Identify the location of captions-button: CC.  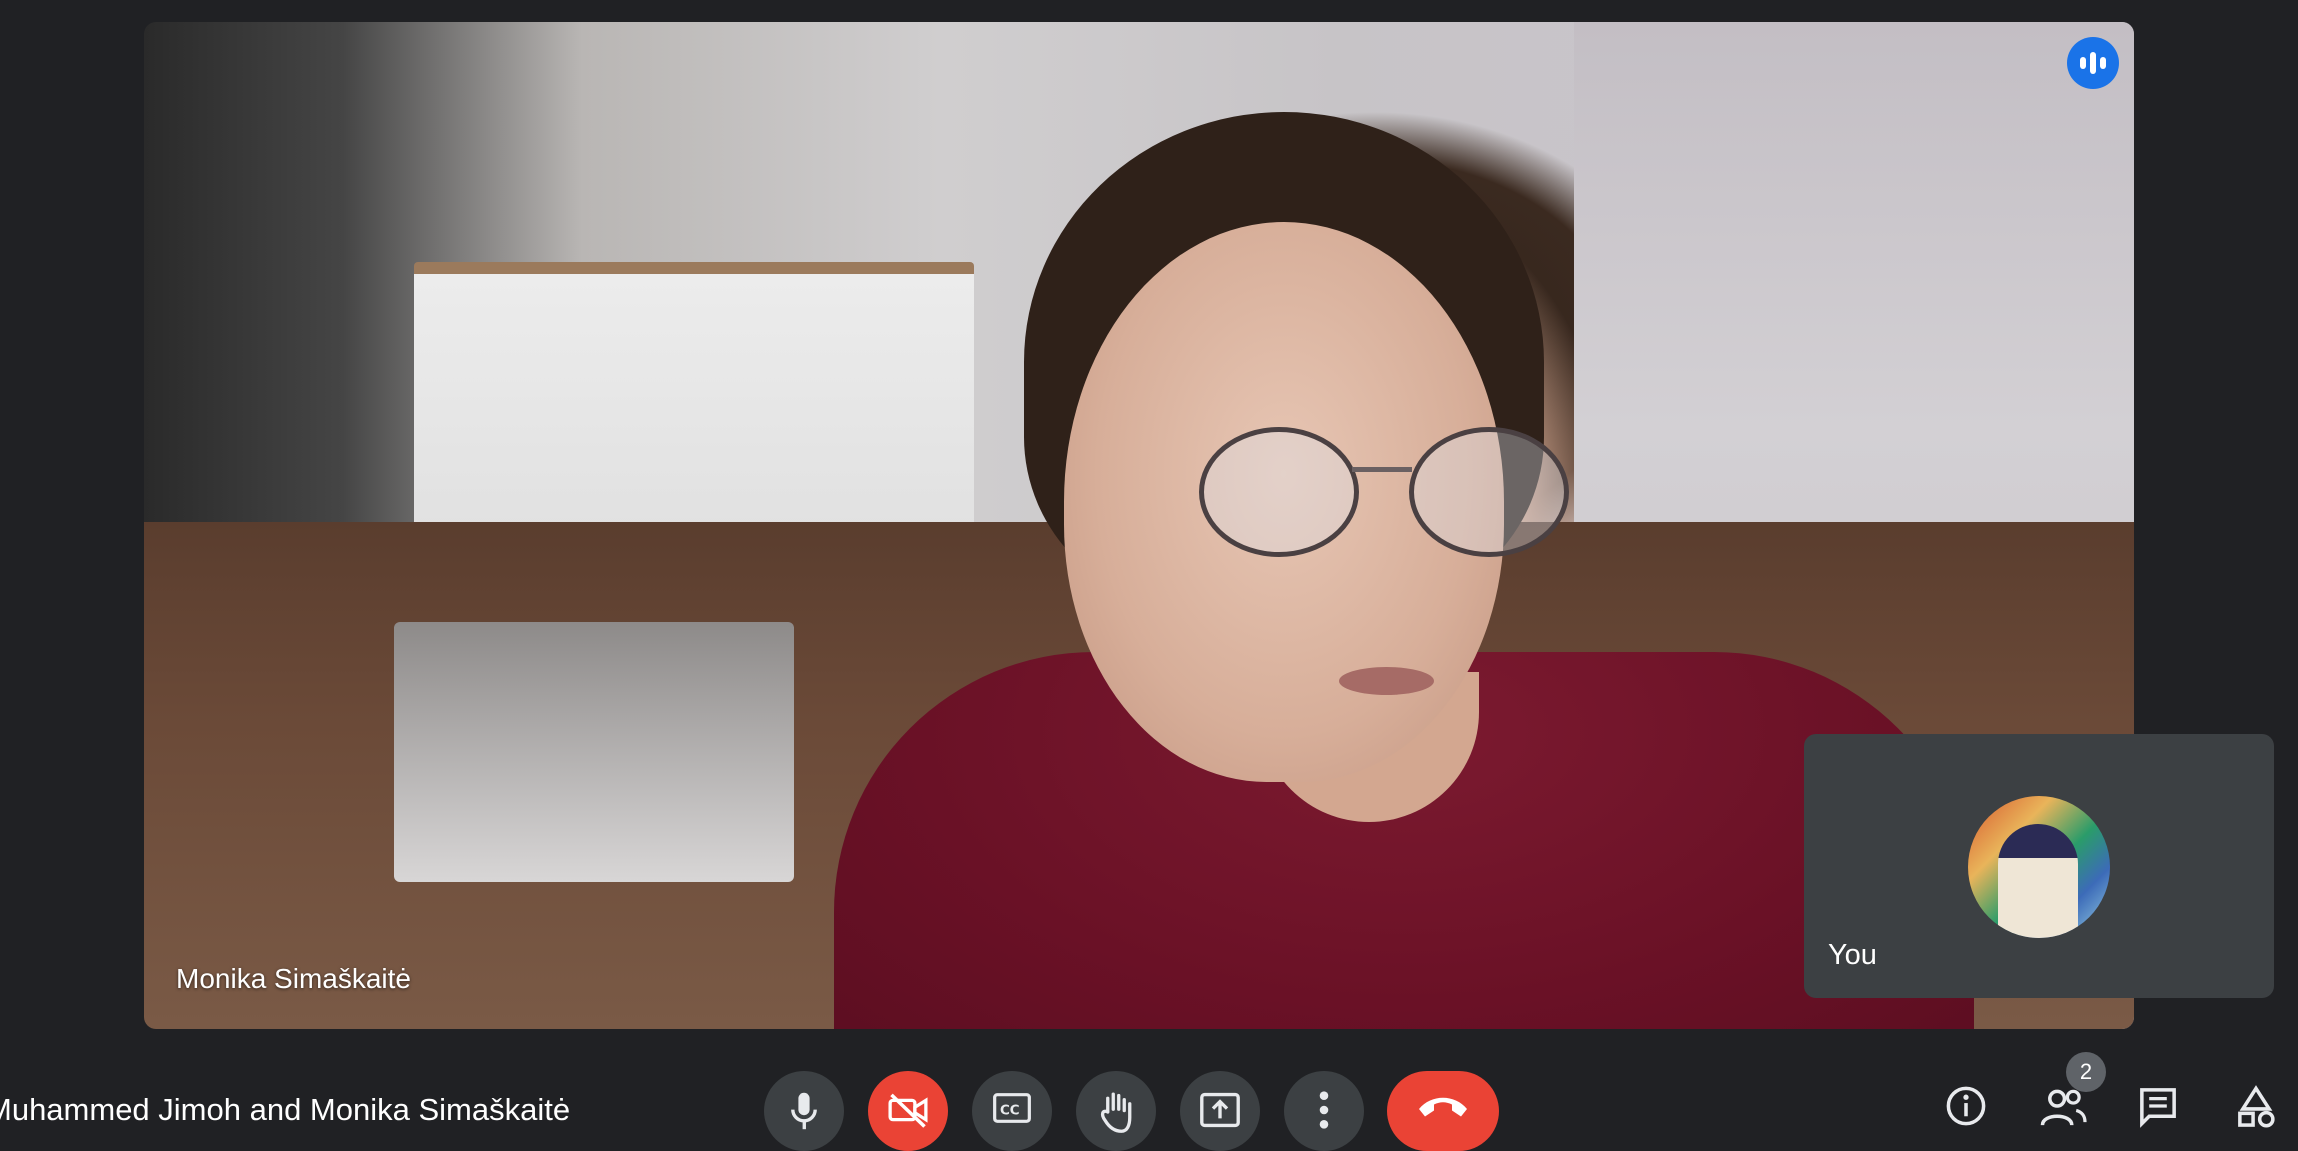
(1012, 1111).